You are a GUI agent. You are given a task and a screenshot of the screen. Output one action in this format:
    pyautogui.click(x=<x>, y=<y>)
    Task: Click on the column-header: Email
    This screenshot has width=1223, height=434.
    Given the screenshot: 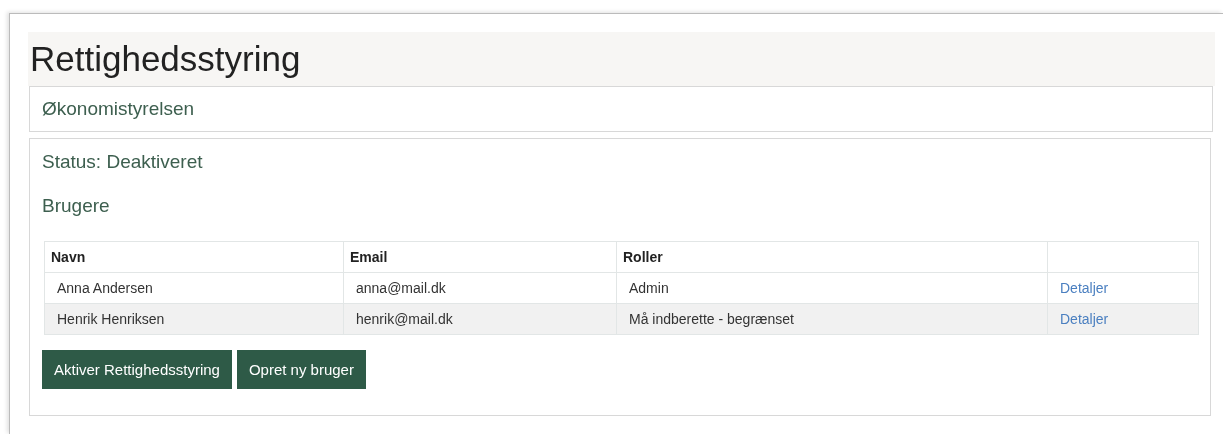 What is the action you would take?
    pyautogui.click(x=480, y=257)
    